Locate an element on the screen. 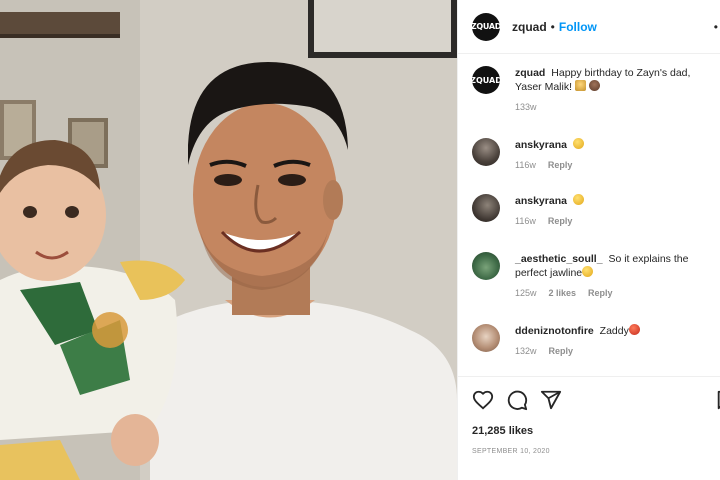 The width and height of the screenshot is (720, 480). share-icon is located at coordinates (551, 400).